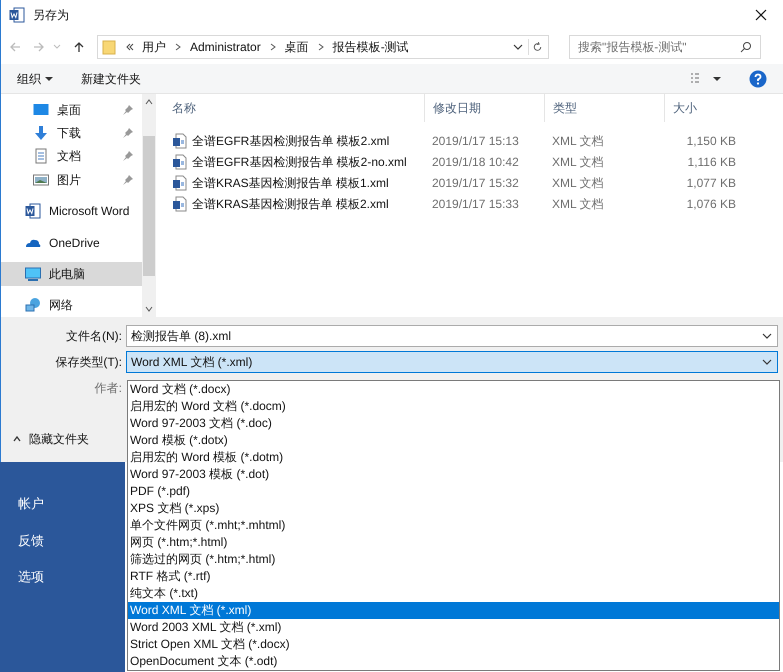 This screenshot has height=672, width=783. Describe the element at coordinates (475, 204) in the screenshot. I see `date-cell-text: 2019/1/17 15:33` at that location.